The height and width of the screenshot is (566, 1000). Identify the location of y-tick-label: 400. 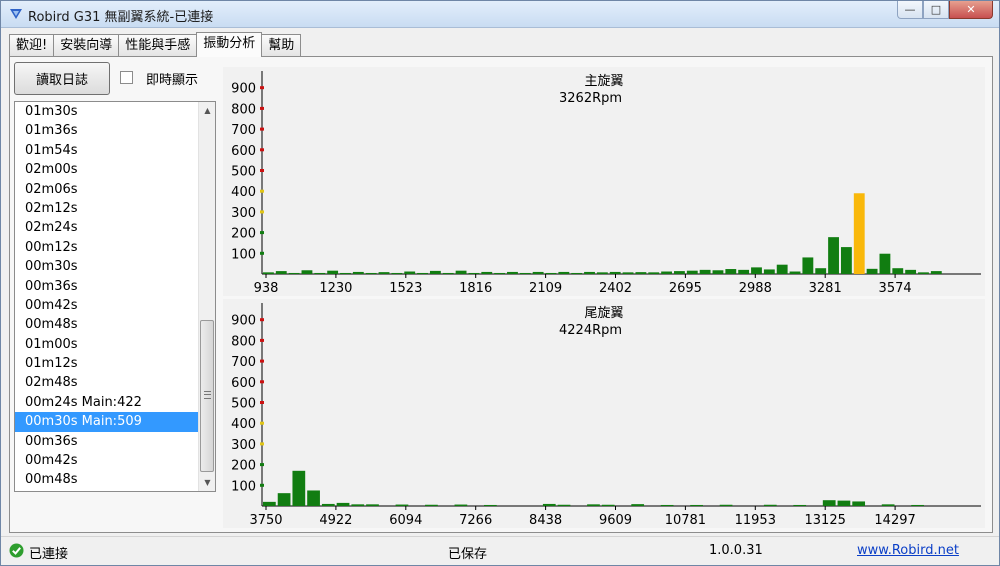
(243, 424).